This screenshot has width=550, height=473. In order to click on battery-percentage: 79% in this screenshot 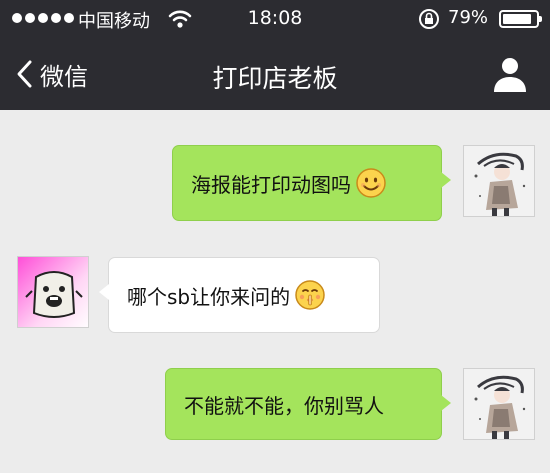, I will do `click(468, 17)`.